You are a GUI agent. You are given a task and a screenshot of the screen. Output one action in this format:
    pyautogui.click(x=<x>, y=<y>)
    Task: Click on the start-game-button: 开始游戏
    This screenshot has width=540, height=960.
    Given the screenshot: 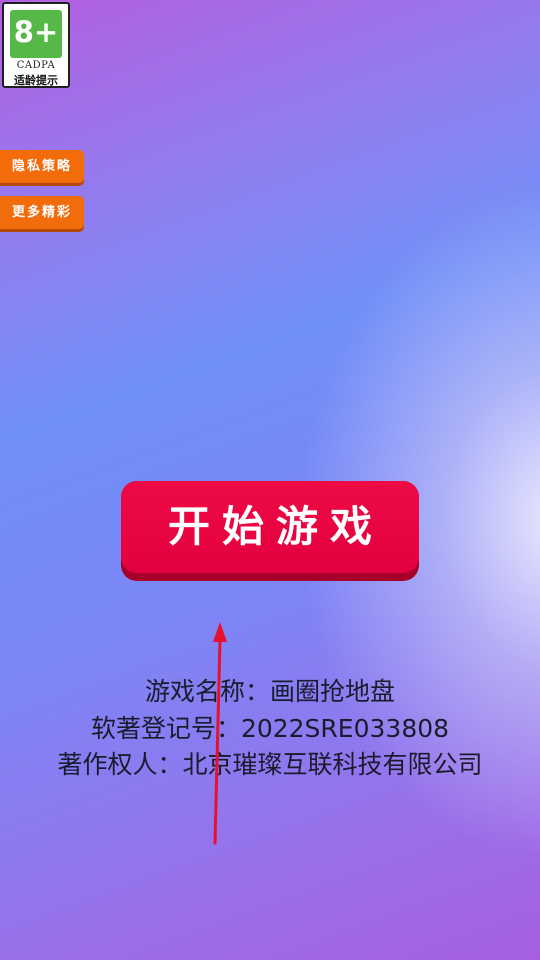 What is the action you would take?
    pyautogui.click(x=270, y=531)
    